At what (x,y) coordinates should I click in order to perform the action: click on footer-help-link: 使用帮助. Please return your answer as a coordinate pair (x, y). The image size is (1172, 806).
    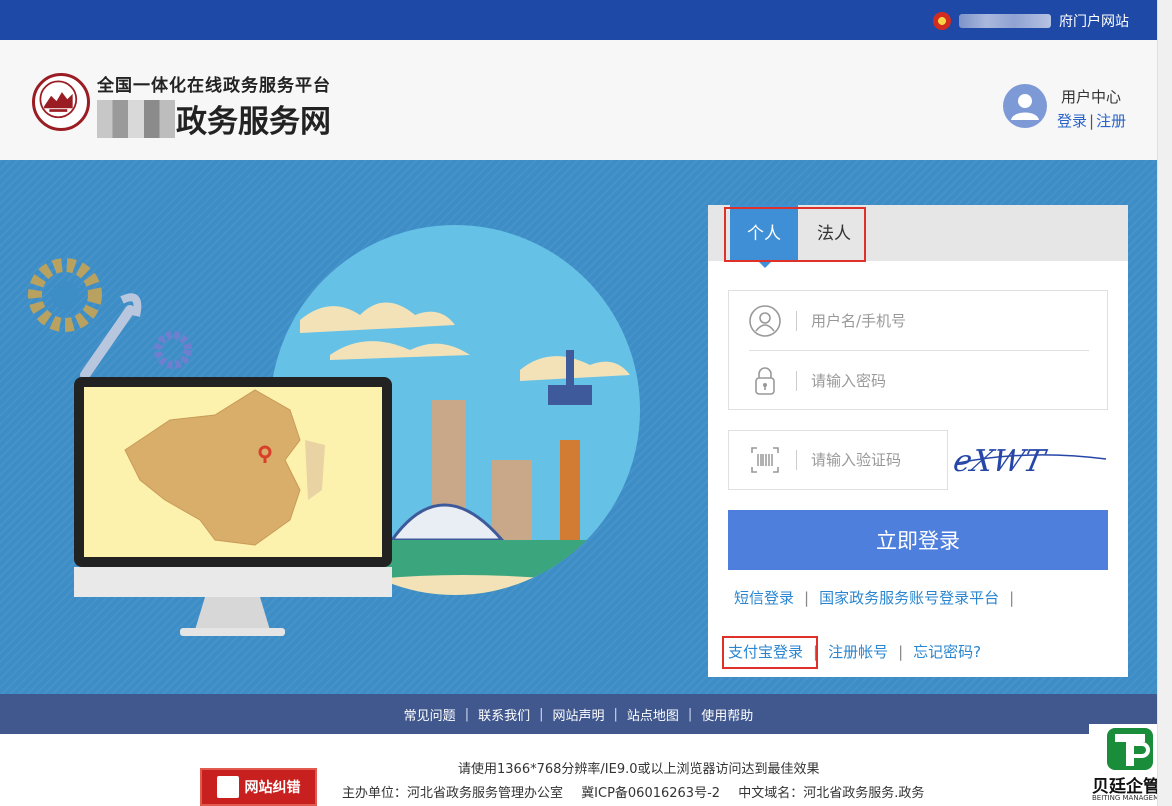
    Looking at the image, I should click on (727, 714).